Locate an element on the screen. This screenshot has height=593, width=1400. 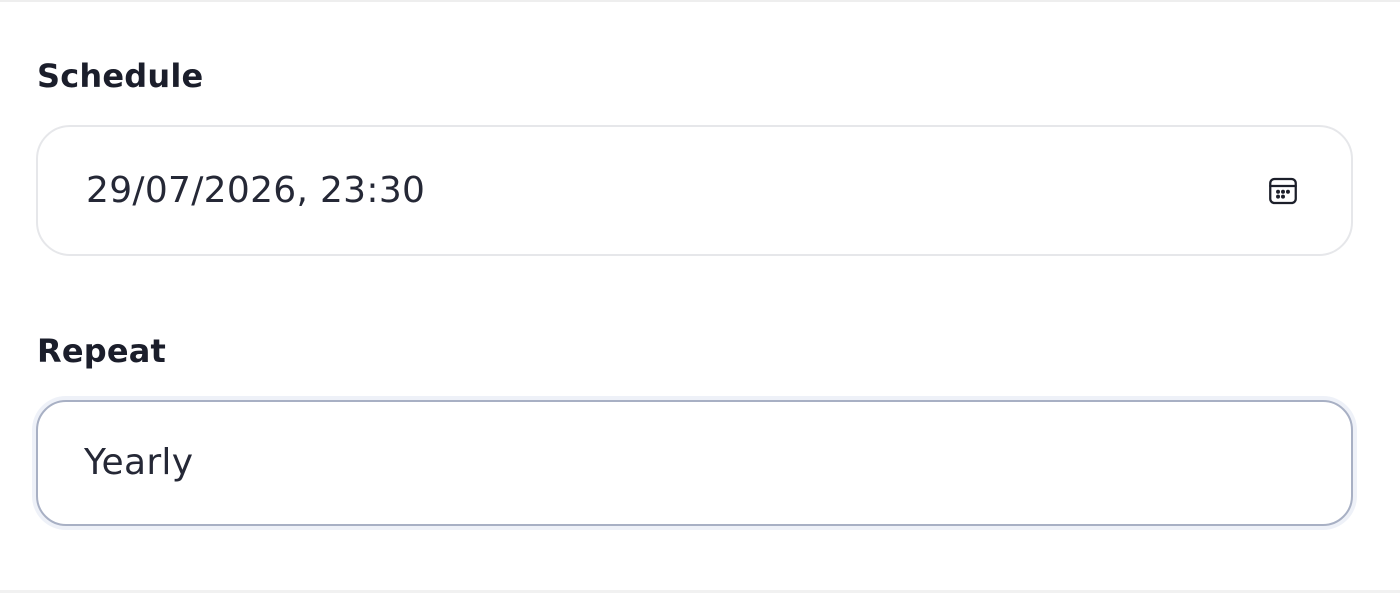
repeat-value: Yearly is located at coordinates (139, 462).